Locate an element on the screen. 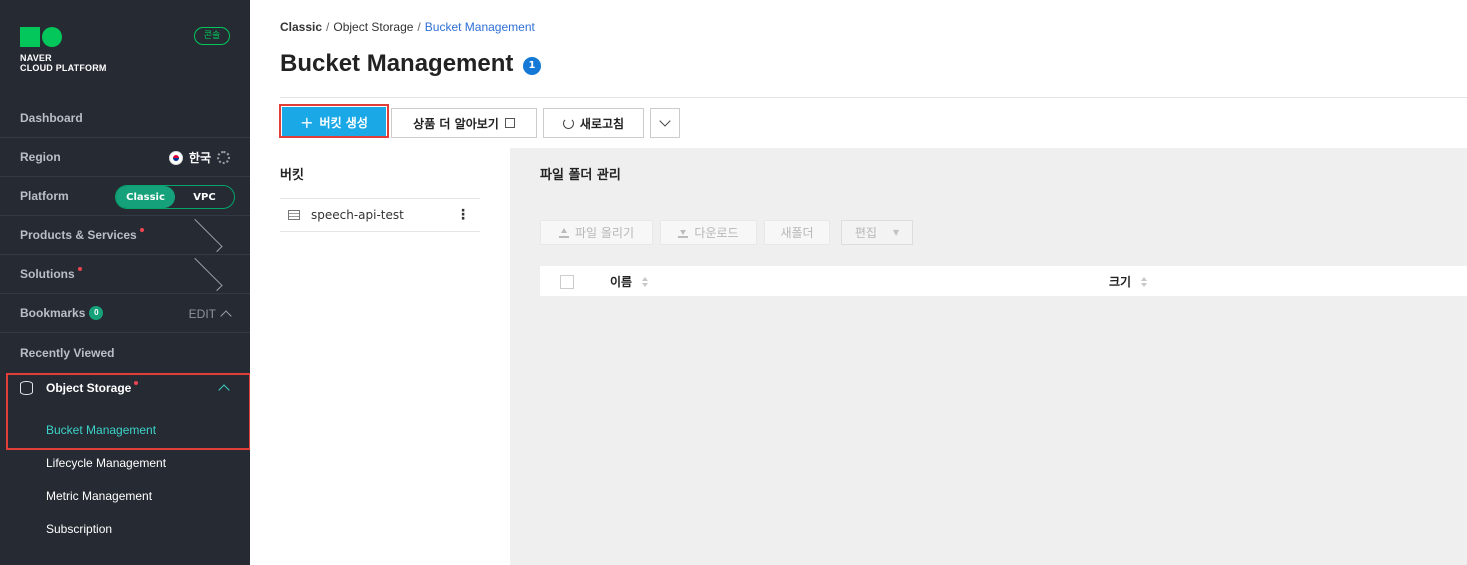  divider is located at coordinates (873, 97).